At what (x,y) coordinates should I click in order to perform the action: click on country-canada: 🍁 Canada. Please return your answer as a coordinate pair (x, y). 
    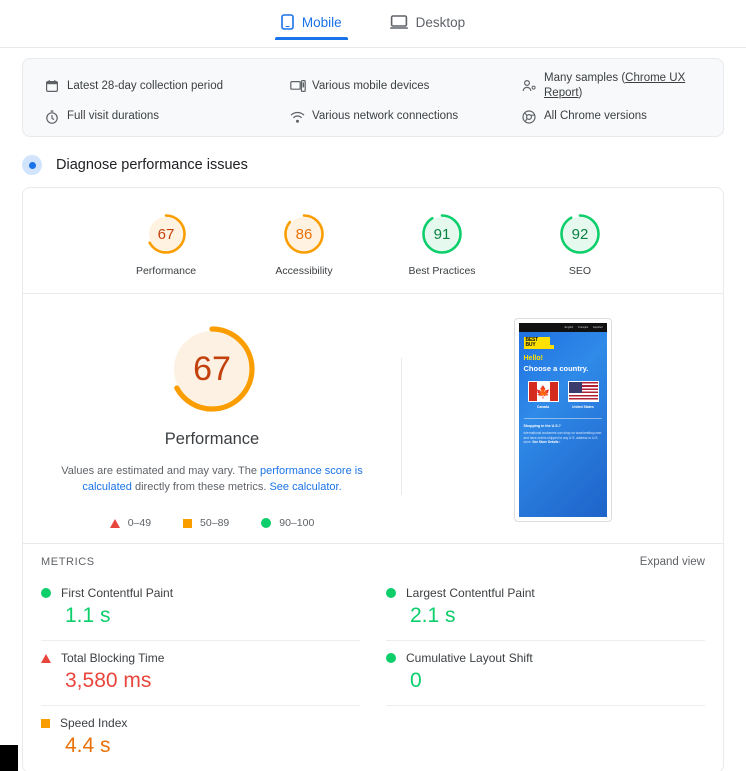
    Looking at the image, I should click on (543, 395).